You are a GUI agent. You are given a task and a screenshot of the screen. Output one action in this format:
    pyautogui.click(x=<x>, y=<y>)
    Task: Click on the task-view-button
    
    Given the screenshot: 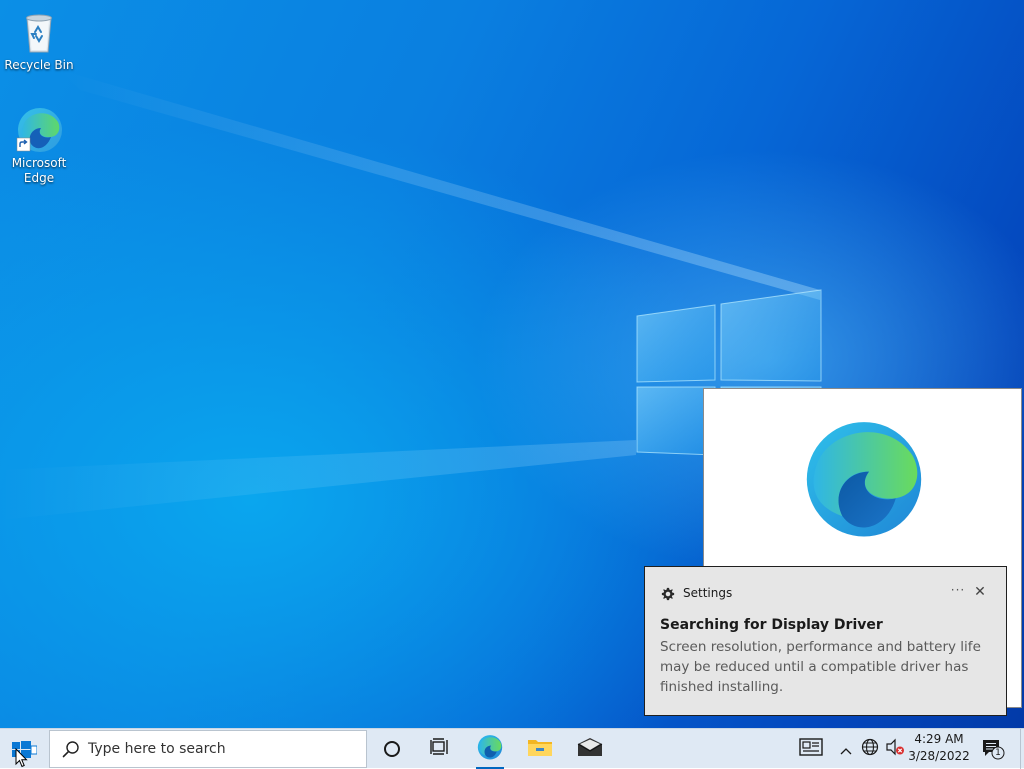 What is the action you would take?
    pyautogui.click(x=440, y=749)
    